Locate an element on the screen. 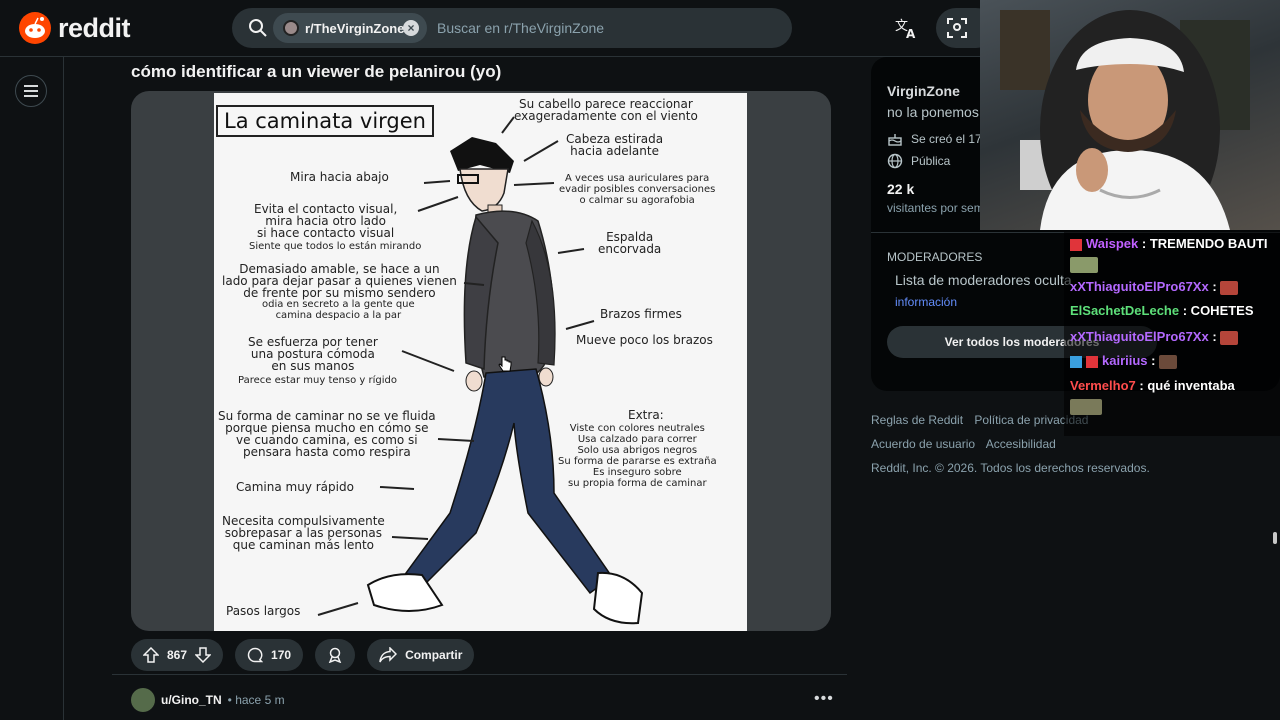  vote-count: 867 is located at coordinates (177, 655).